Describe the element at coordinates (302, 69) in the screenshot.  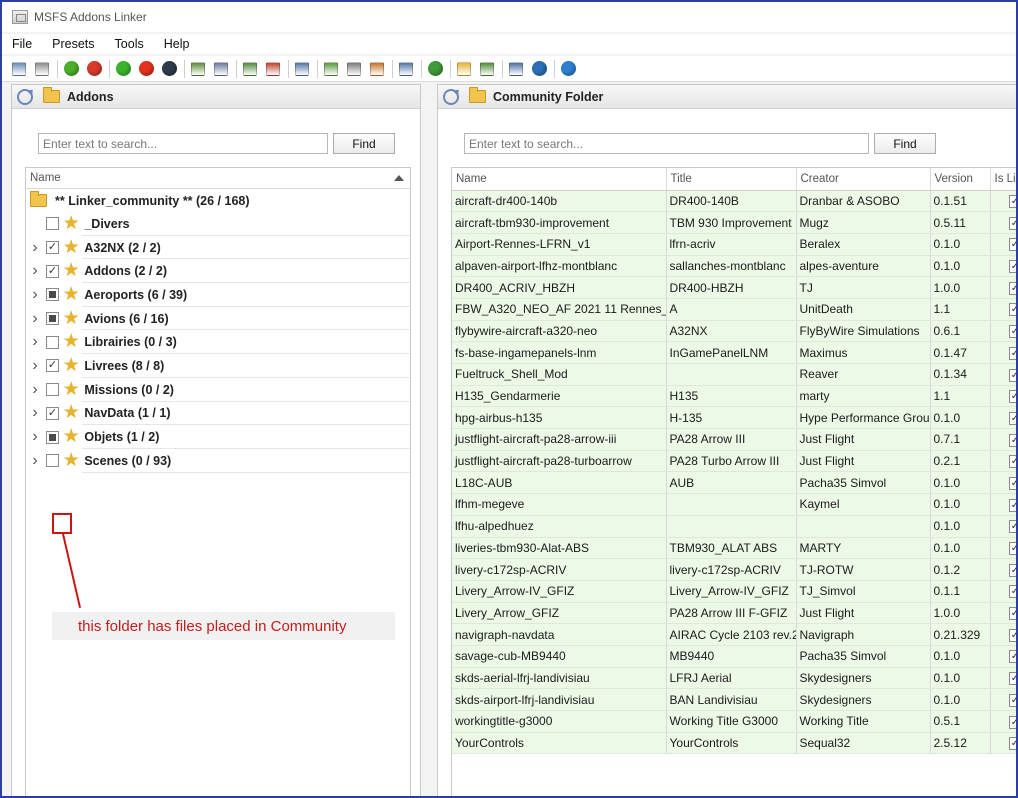
I see `tree-button` at that location.